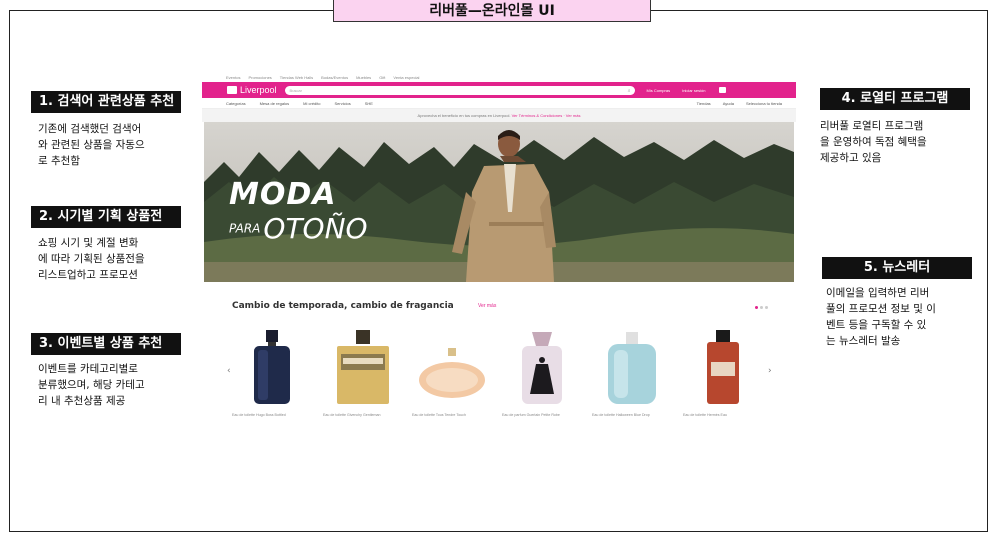 Image resolution: width=997 pixels, height=537 pixels. I want to click on product-card: Eau de toilette Hugo Boss Bottled, so click(272, 372).